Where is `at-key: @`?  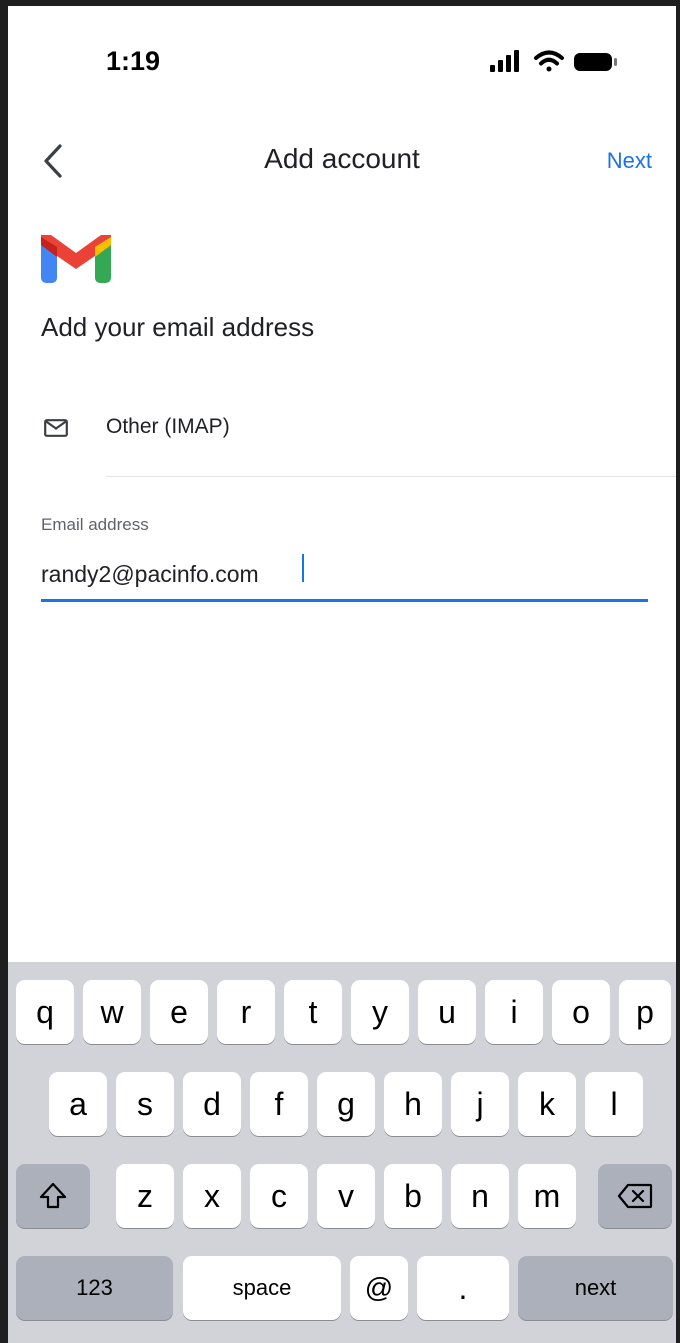 at-key: @ is located at coordinates (379, 1288).